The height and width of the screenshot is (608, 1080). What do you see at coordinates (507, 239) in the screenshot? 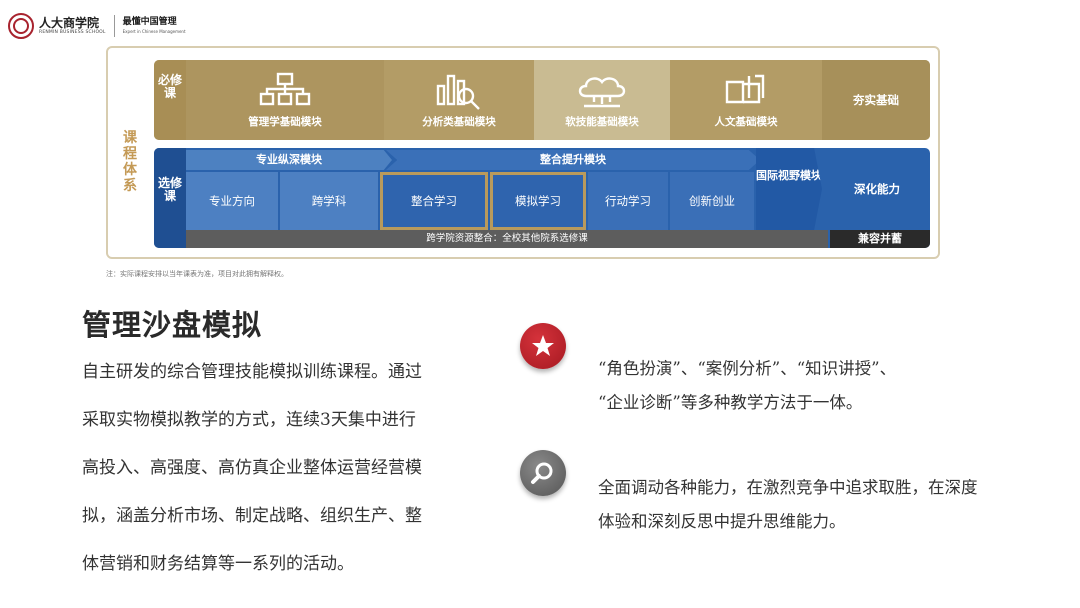
I see `resource-integration-bar: 跨学院资源整合：全校其他院系选修课` at bounding box center [507, 239].